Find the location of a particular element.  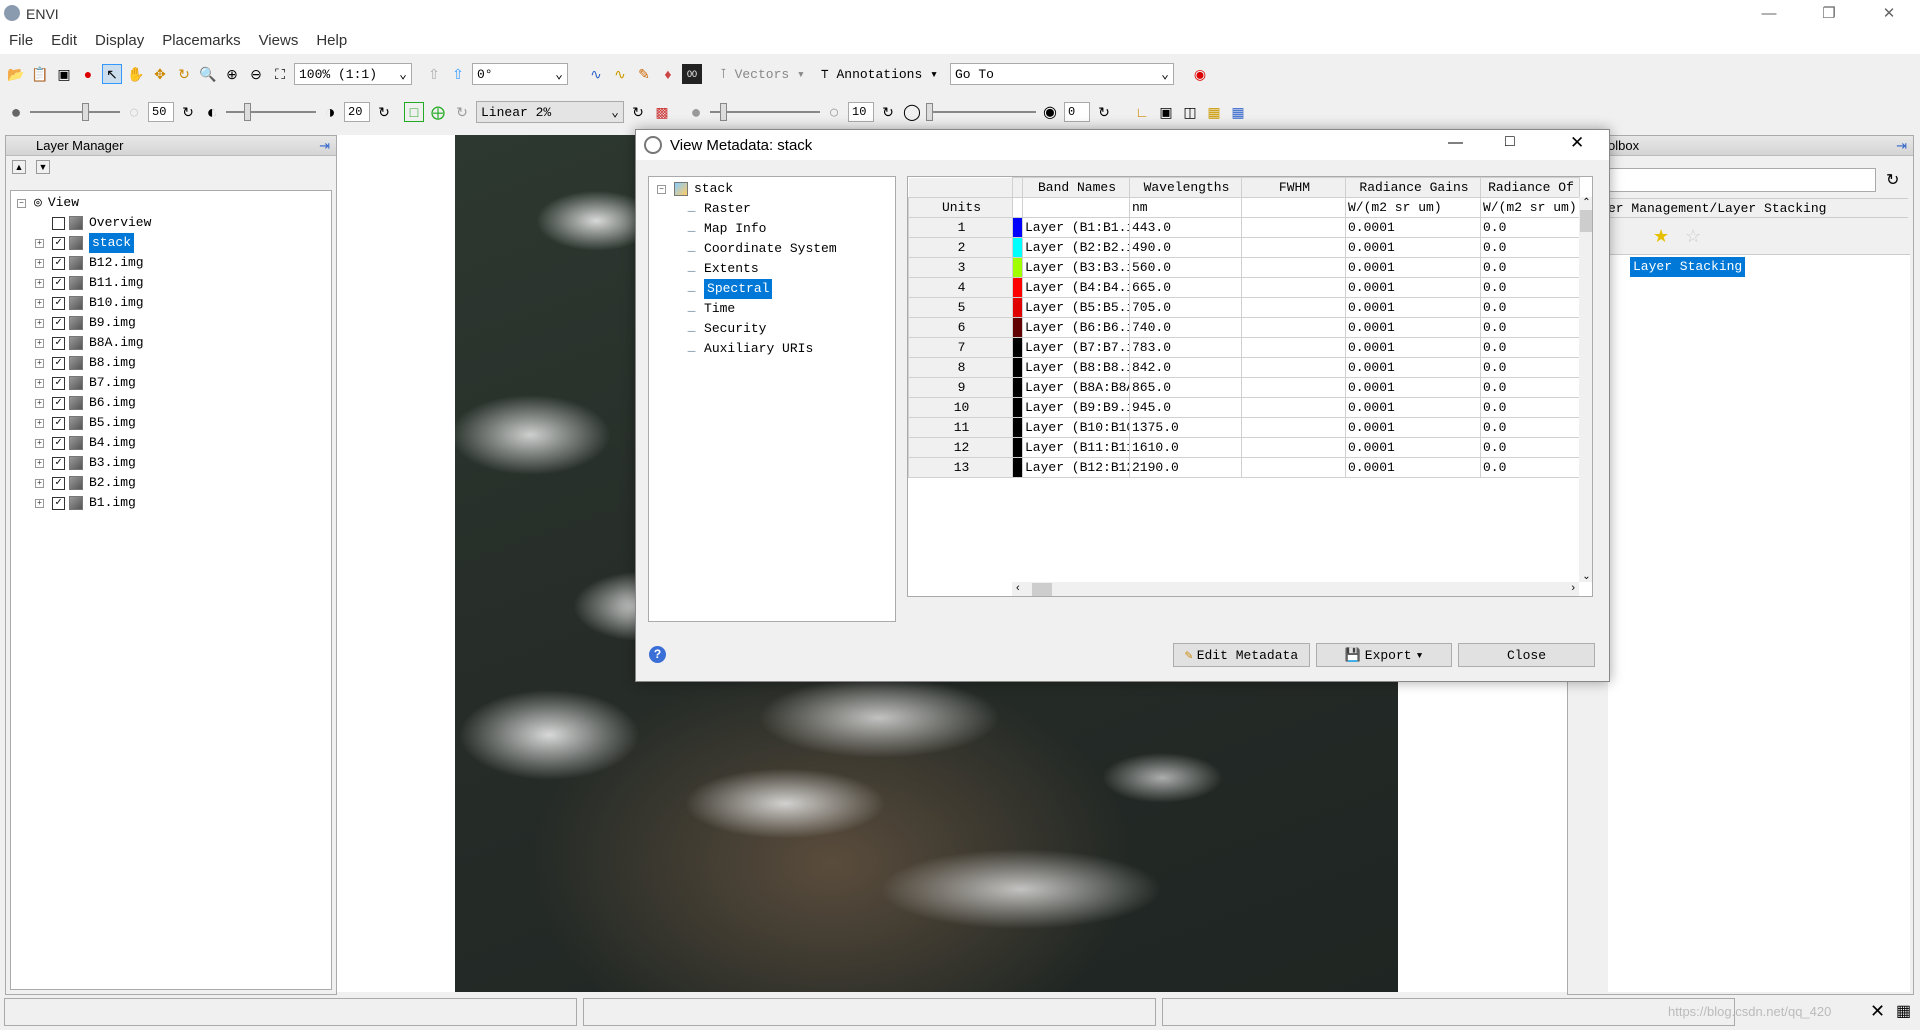

sharpen-slider is located at coordinates (765, 112).